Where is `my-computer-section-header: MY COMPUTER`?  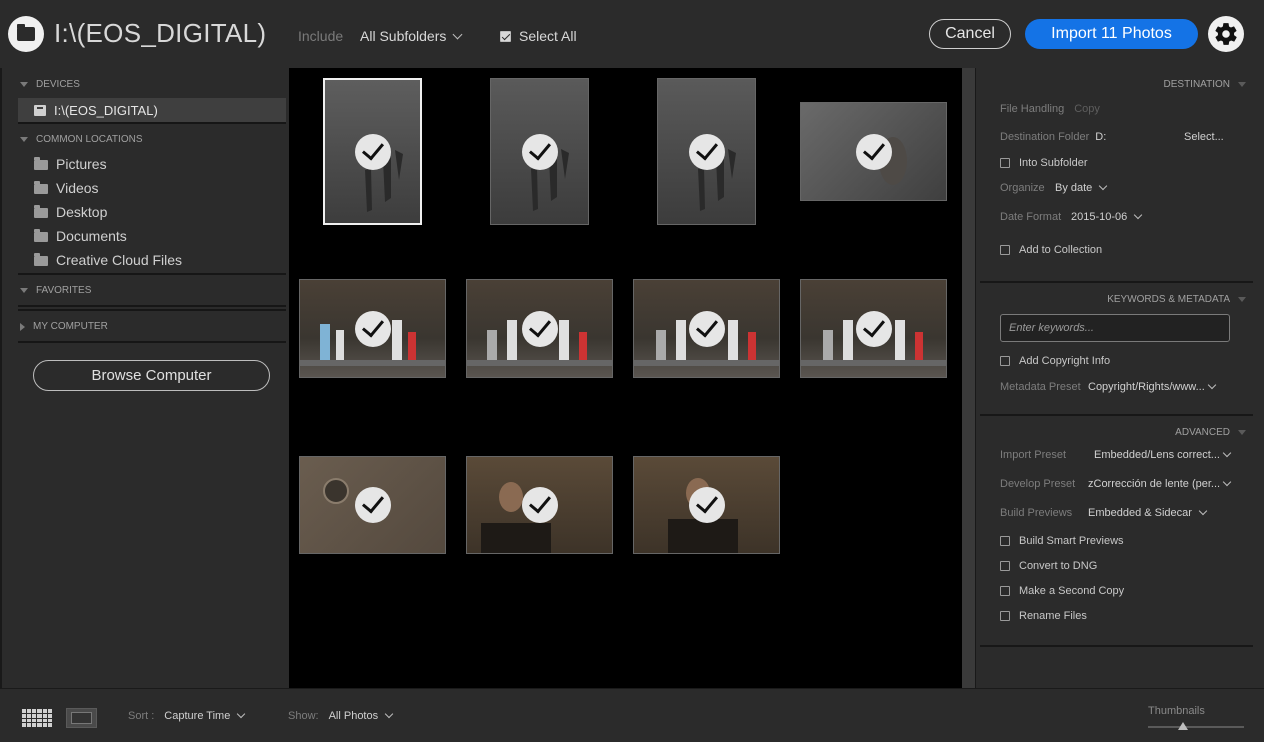
my-computer-section-header: MY COMPUTER is located at coordinates (64, 326).